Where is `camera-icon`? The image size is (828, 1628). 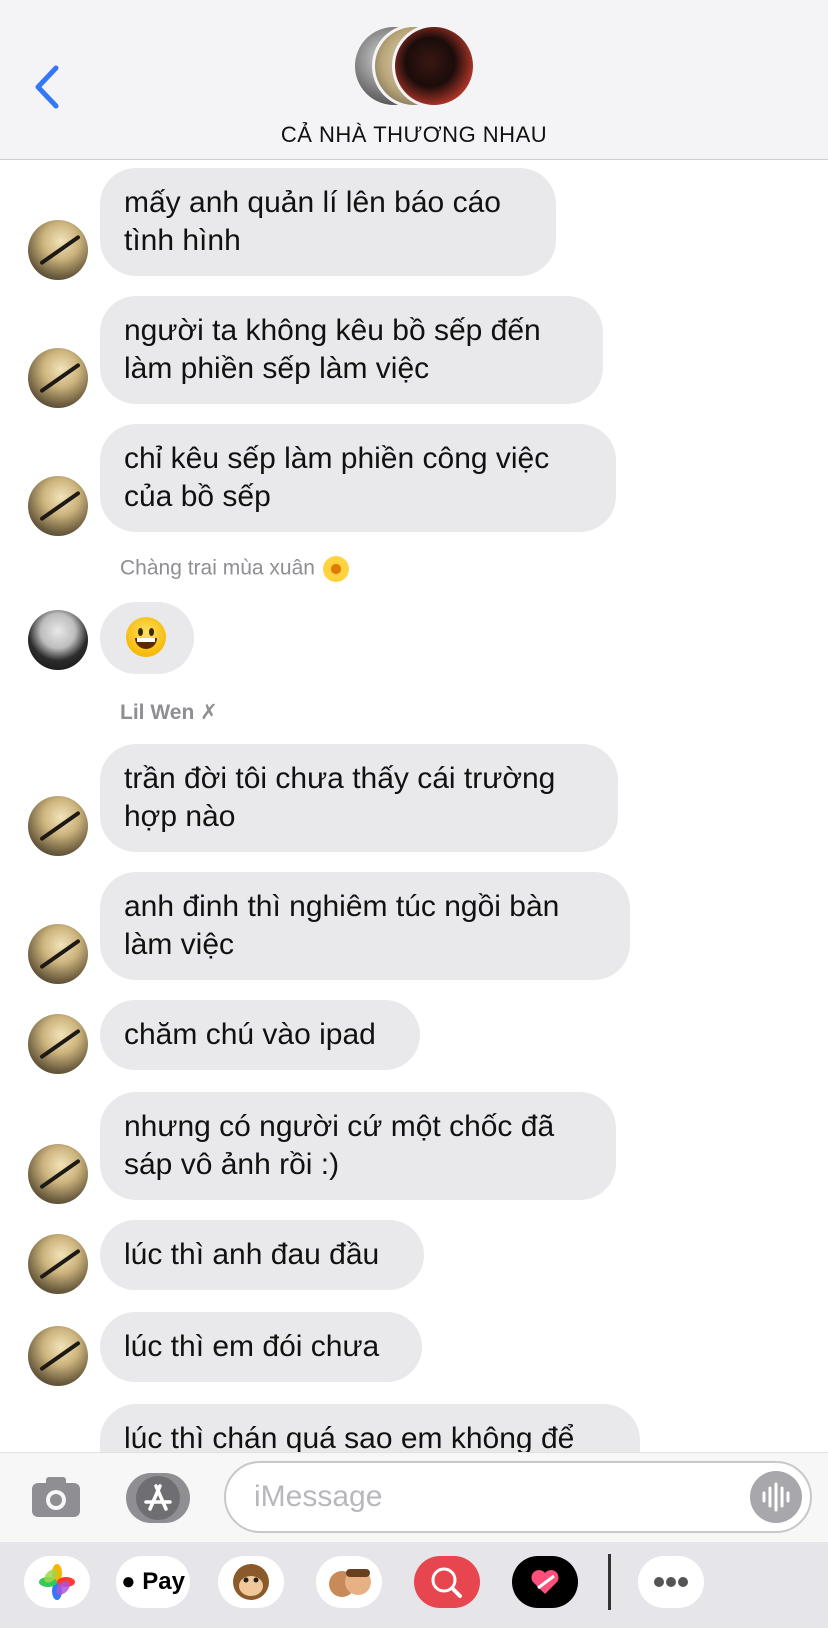 camera-icon is located at coordinates (56, 1497).